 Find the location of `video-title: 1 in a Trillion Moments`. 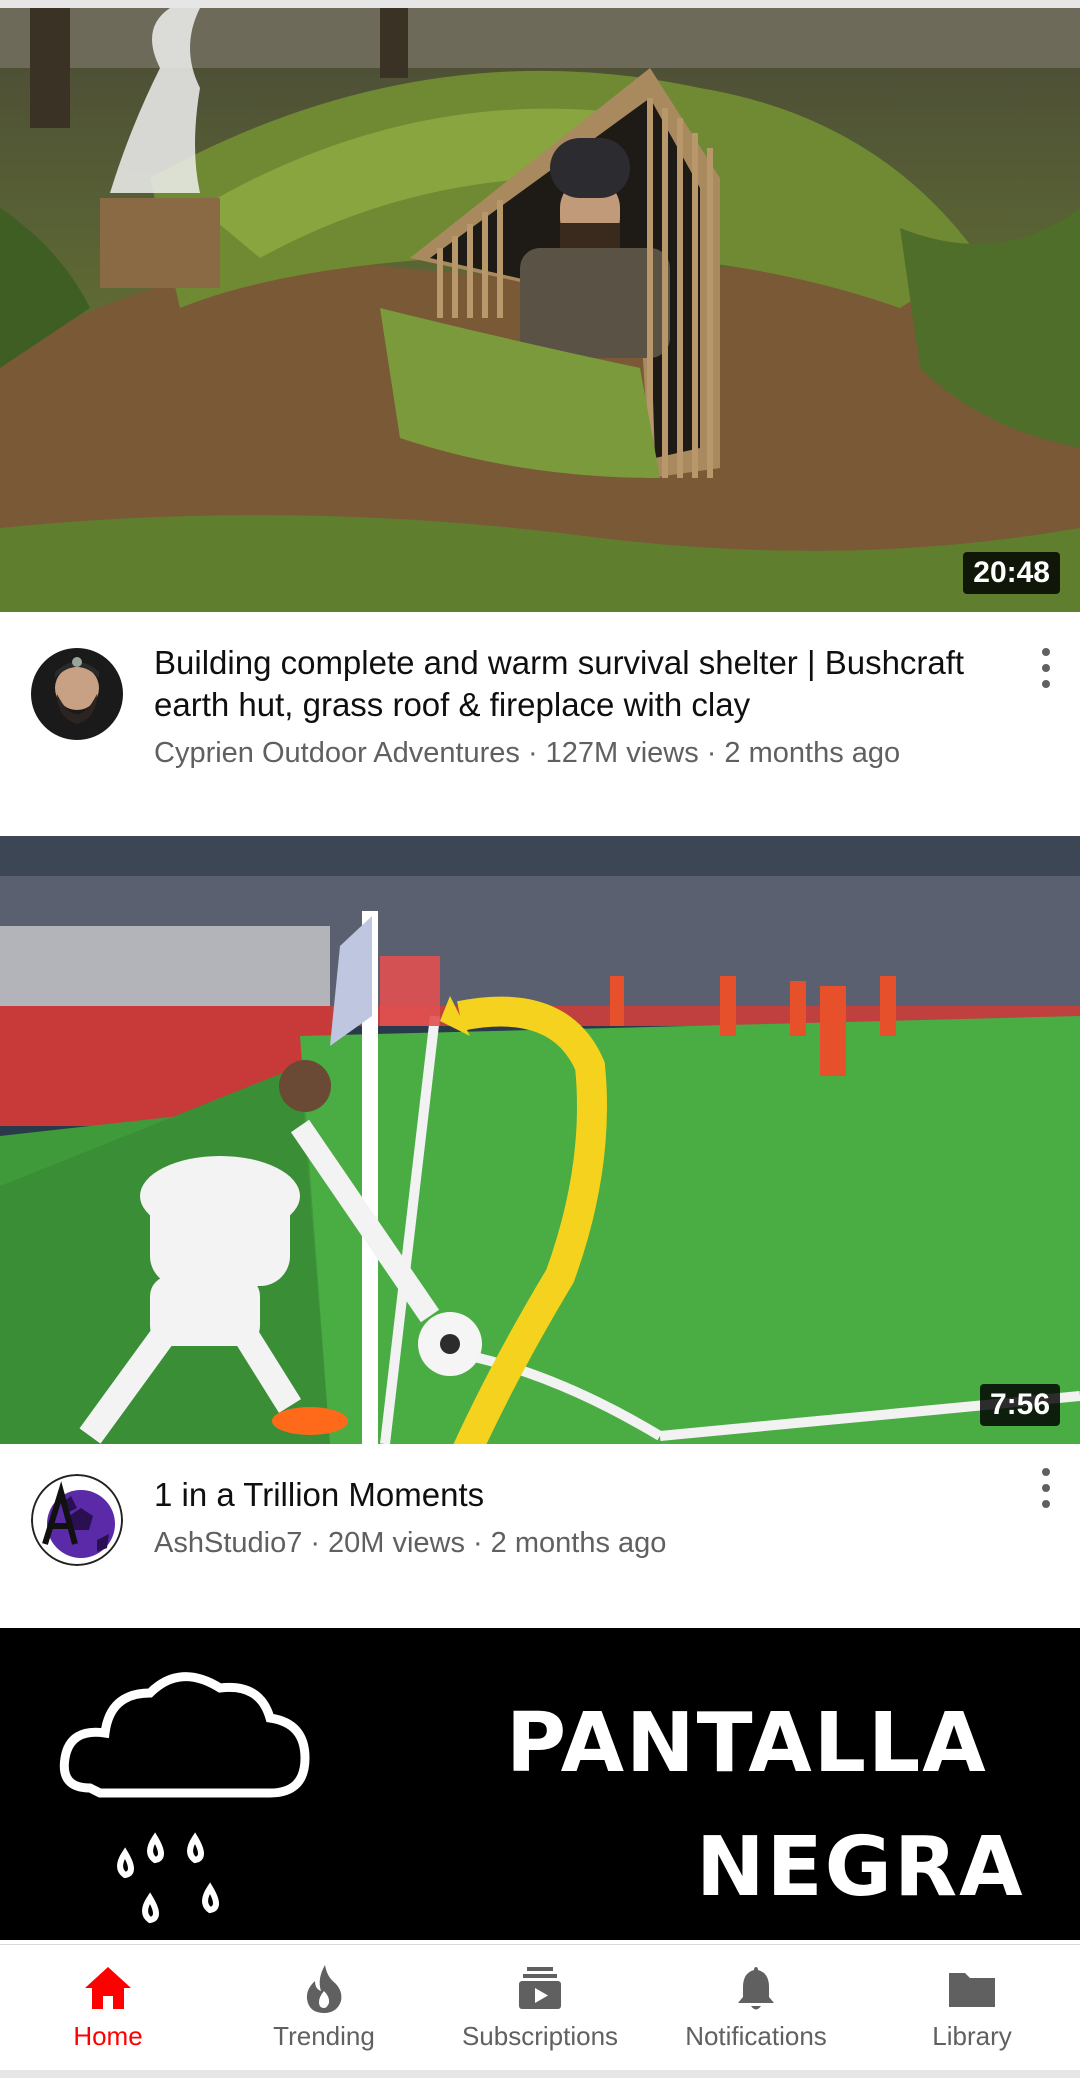

video-title: 1 in a Trillion Moments is located at coordinates (572, 1495).